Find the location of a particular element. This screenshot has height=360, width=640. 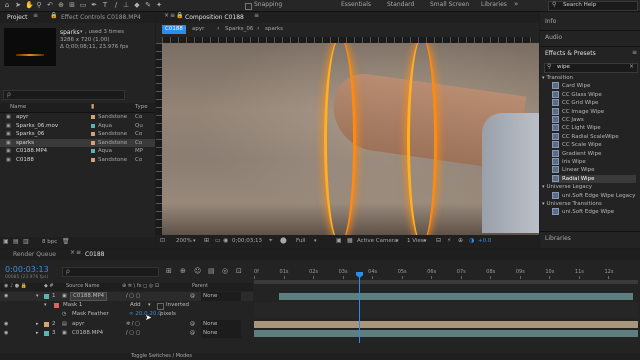

audio-panel-tab: Audio is located at coordinates (553, 37).